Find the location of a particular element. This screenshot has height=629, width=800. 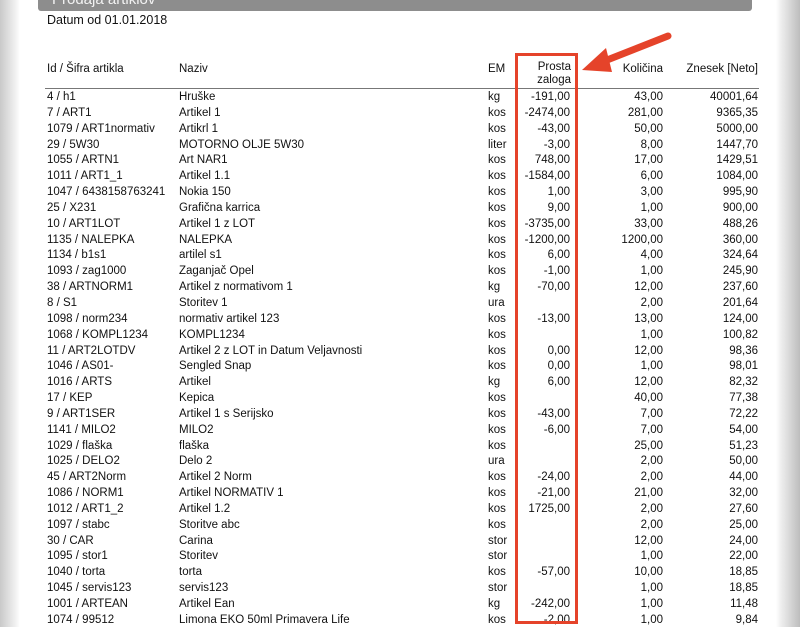

cell-amount: 1447,70 is located at coordinates (737, 144).